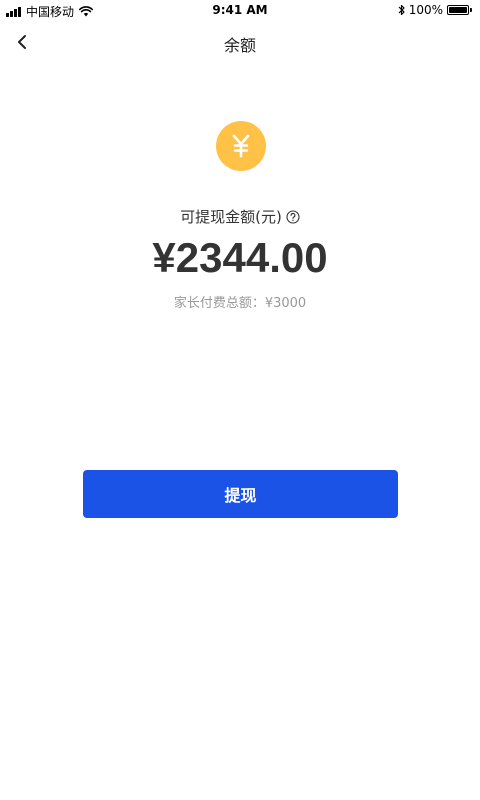 Image resolution: width=480 pixels, height=800 pixels. I want to click on page-title: 余额, so click(239, 45).